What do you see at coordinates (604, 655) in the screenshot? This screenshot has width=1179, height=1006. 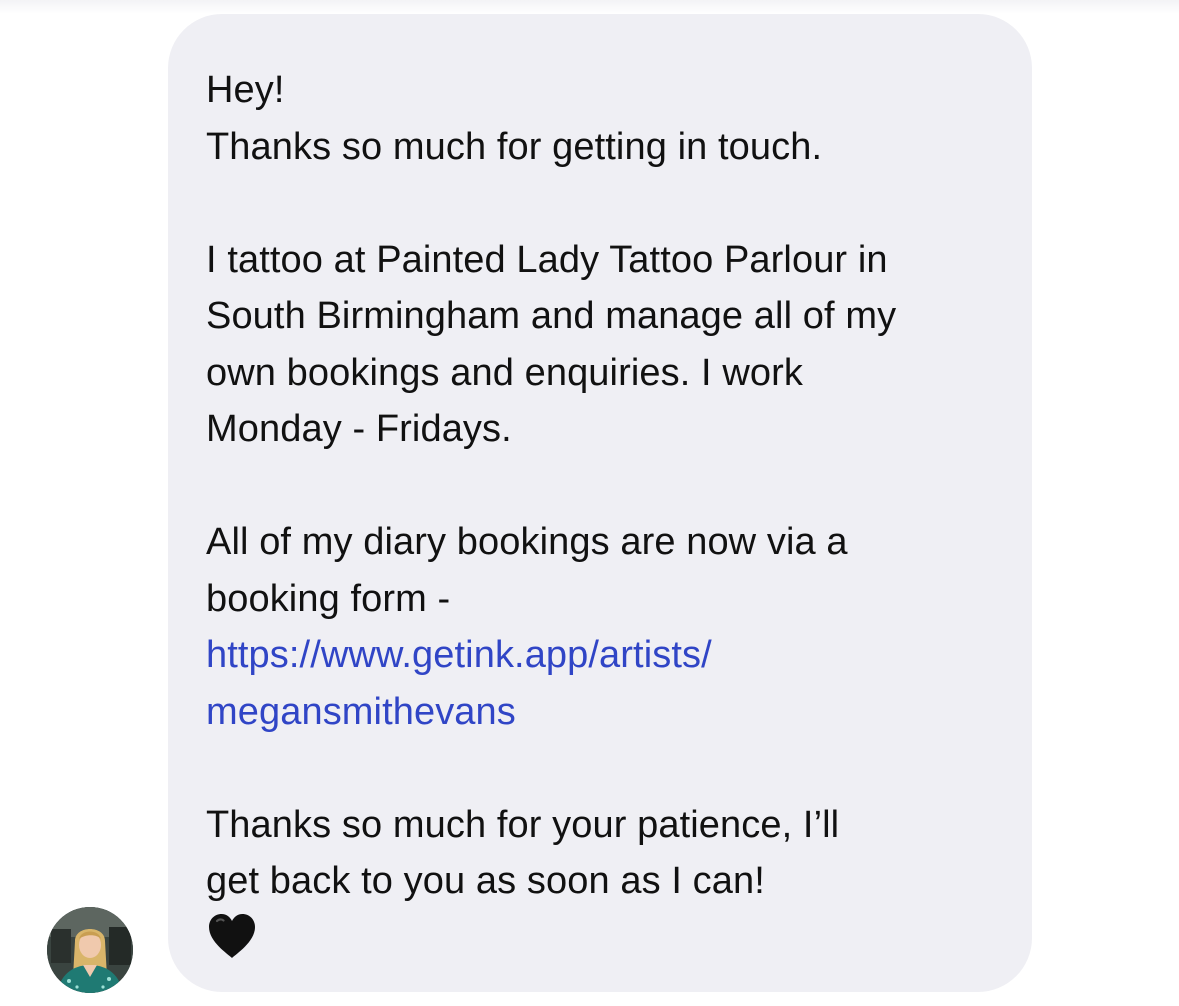 I see `booking-link: https://www.getink.app/artists/` at bounding box center [604, 655].